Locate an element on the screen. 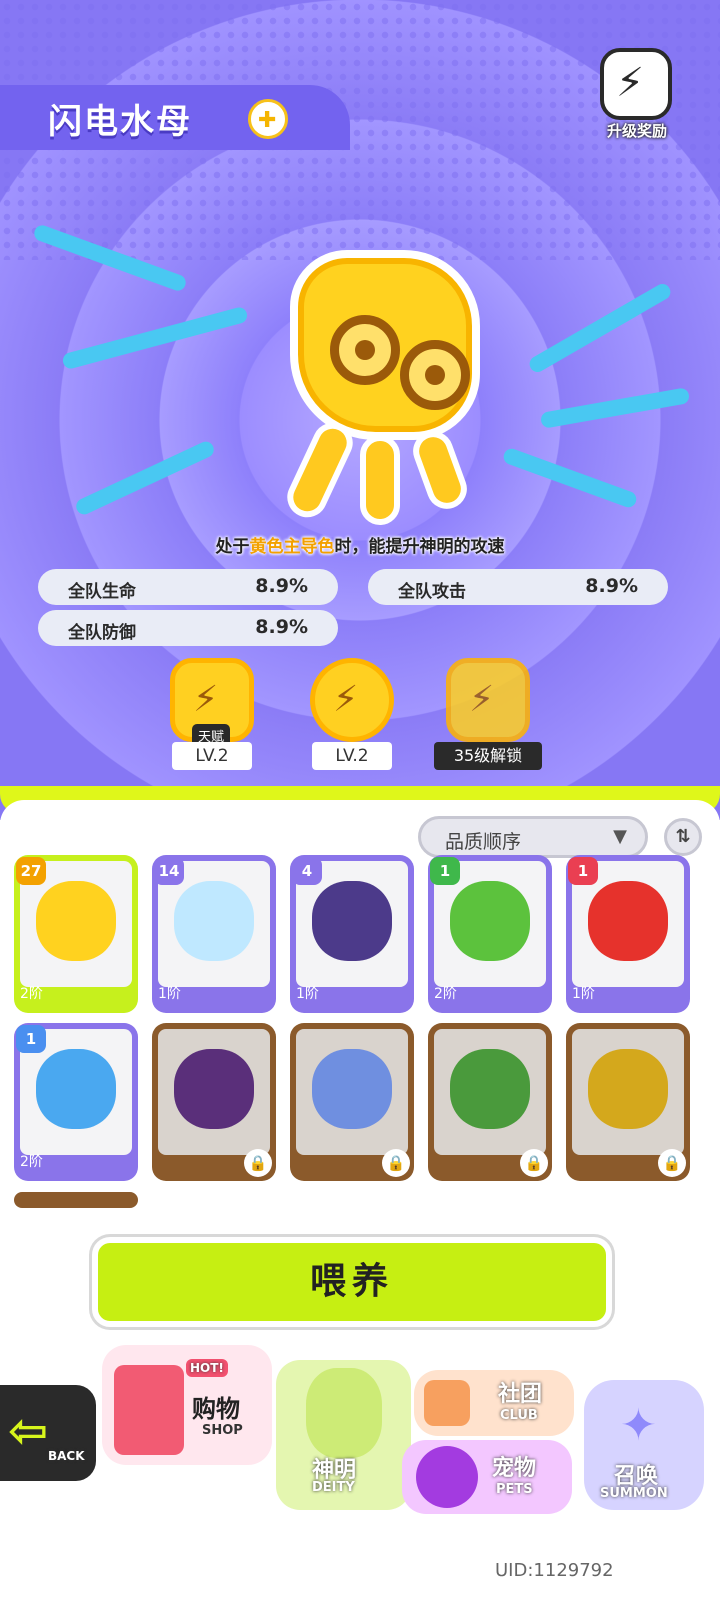 Image resolution: width=720 pixels, height=1600 pixels. pet-card: 1 1阶 is located at coordinates (628, 934).